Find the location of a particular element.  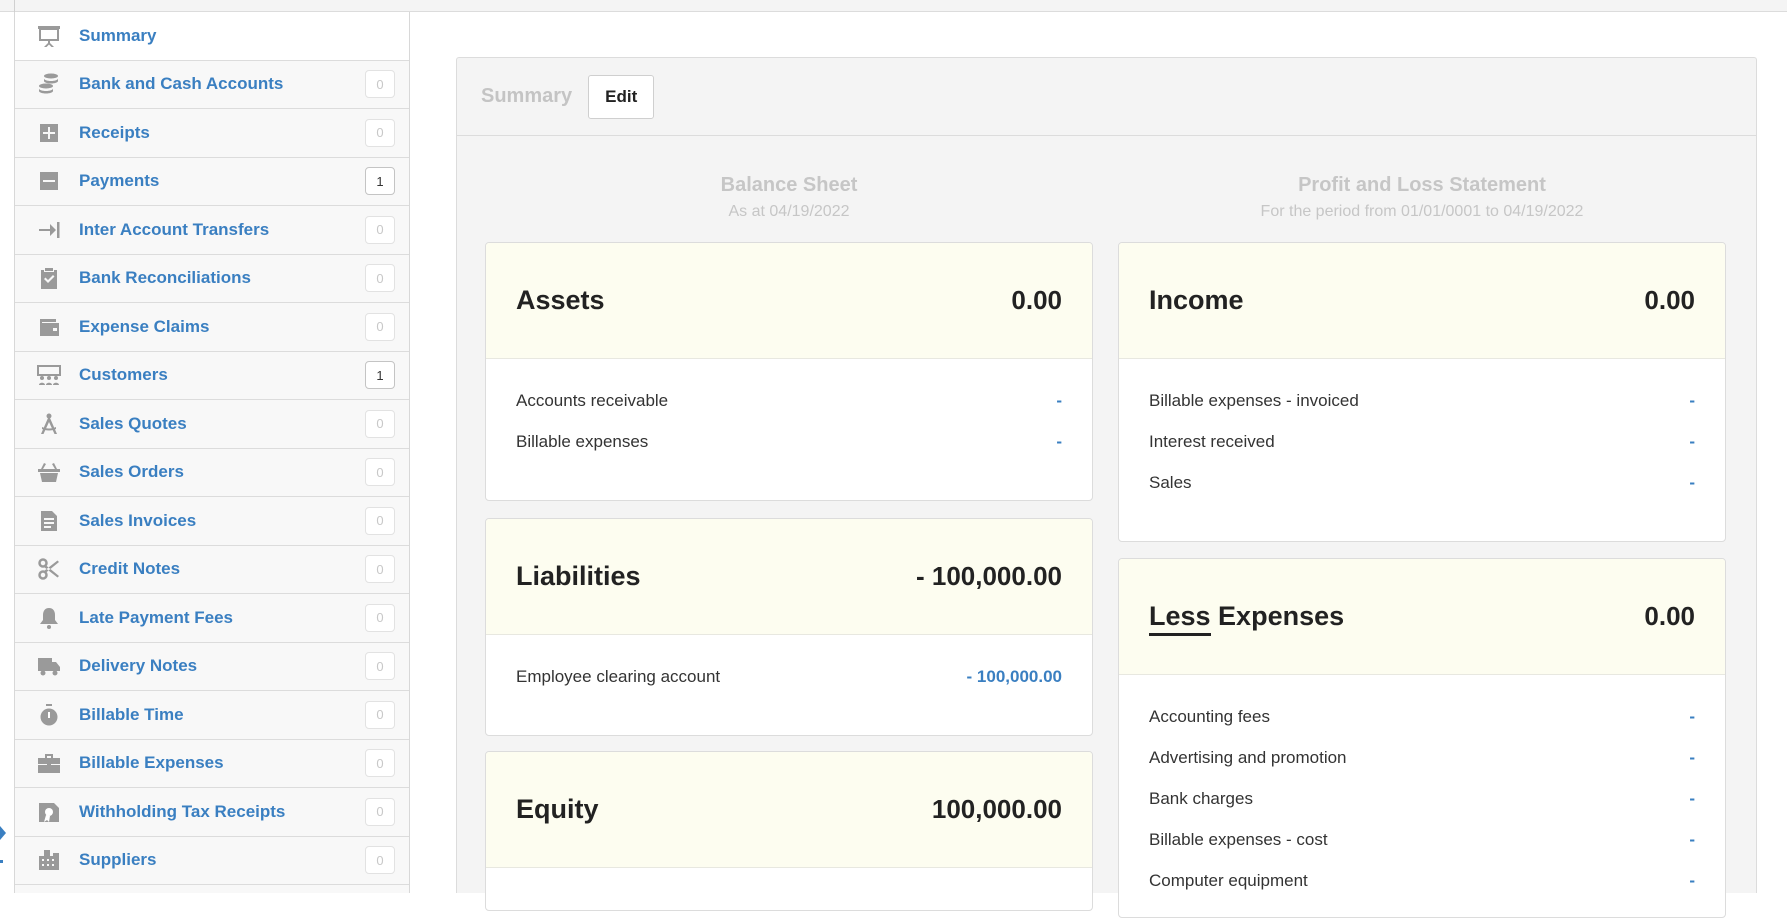

account-name: Billable expenses - cost is located at coordinates (1238, 839).